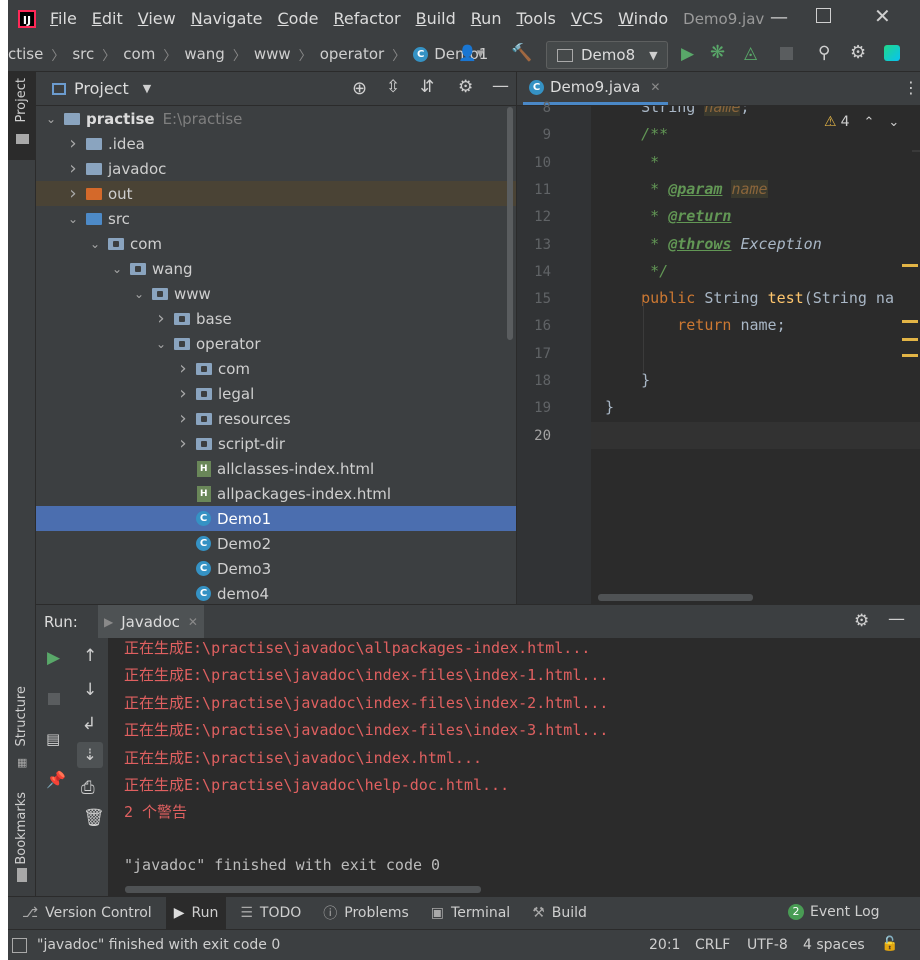  What do you see at coordinates (521, 53) in the screenshot?
I see `build-hammer-icon: 🔨` at bounding box center [521, 53].